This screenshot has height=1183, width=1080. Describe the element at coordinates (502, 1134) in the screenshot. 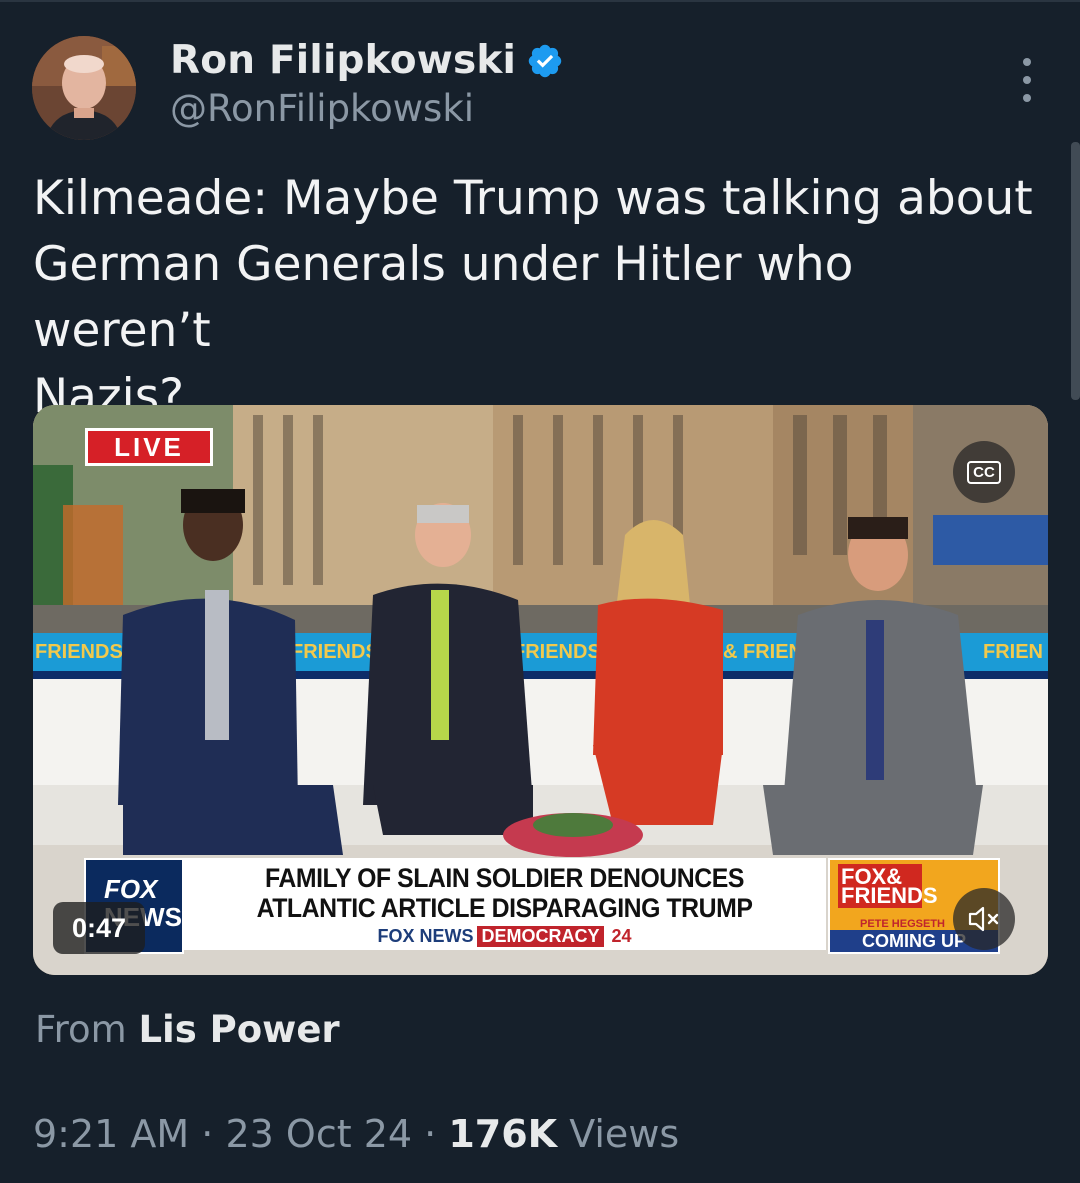

I see `views-count: 176K` at that location.